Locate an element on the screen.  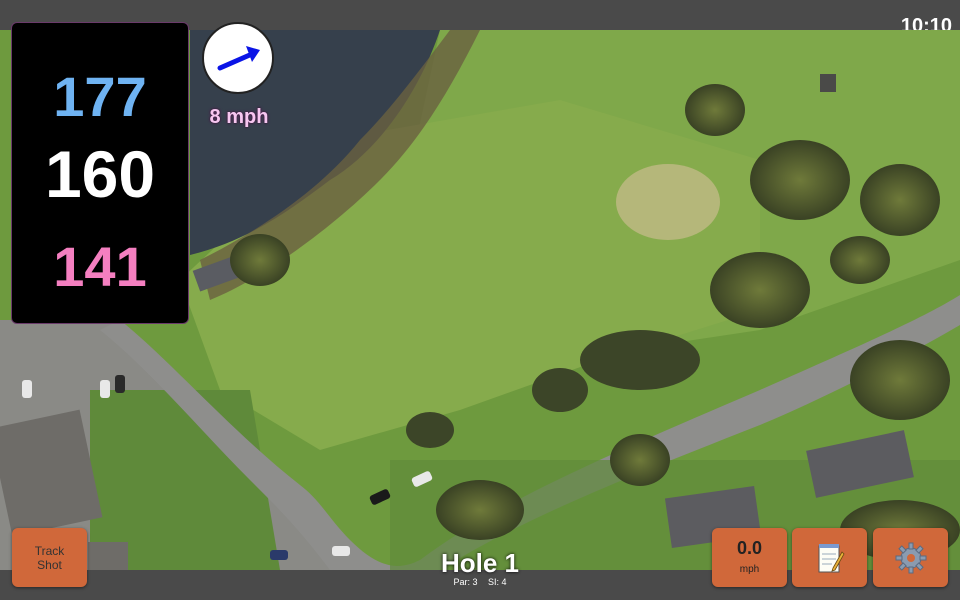
arrow-icon is located at coordinates (238, 58).